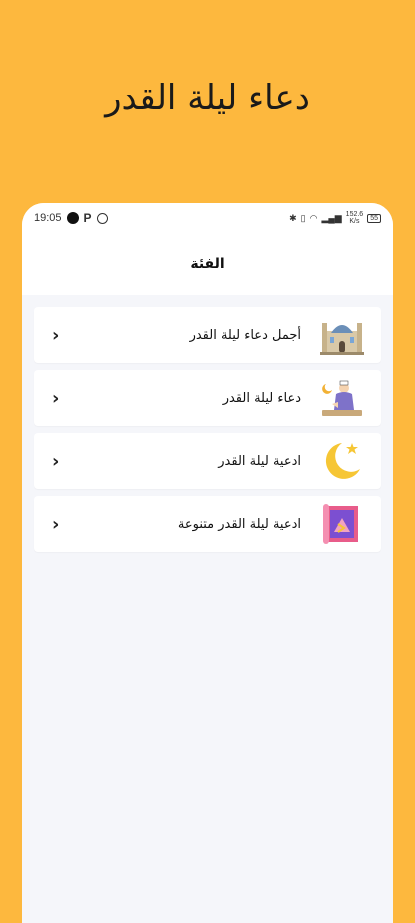  I want to click on category-item-4: › ادعية ليلة القدر متنوعة, so click(207, 524).